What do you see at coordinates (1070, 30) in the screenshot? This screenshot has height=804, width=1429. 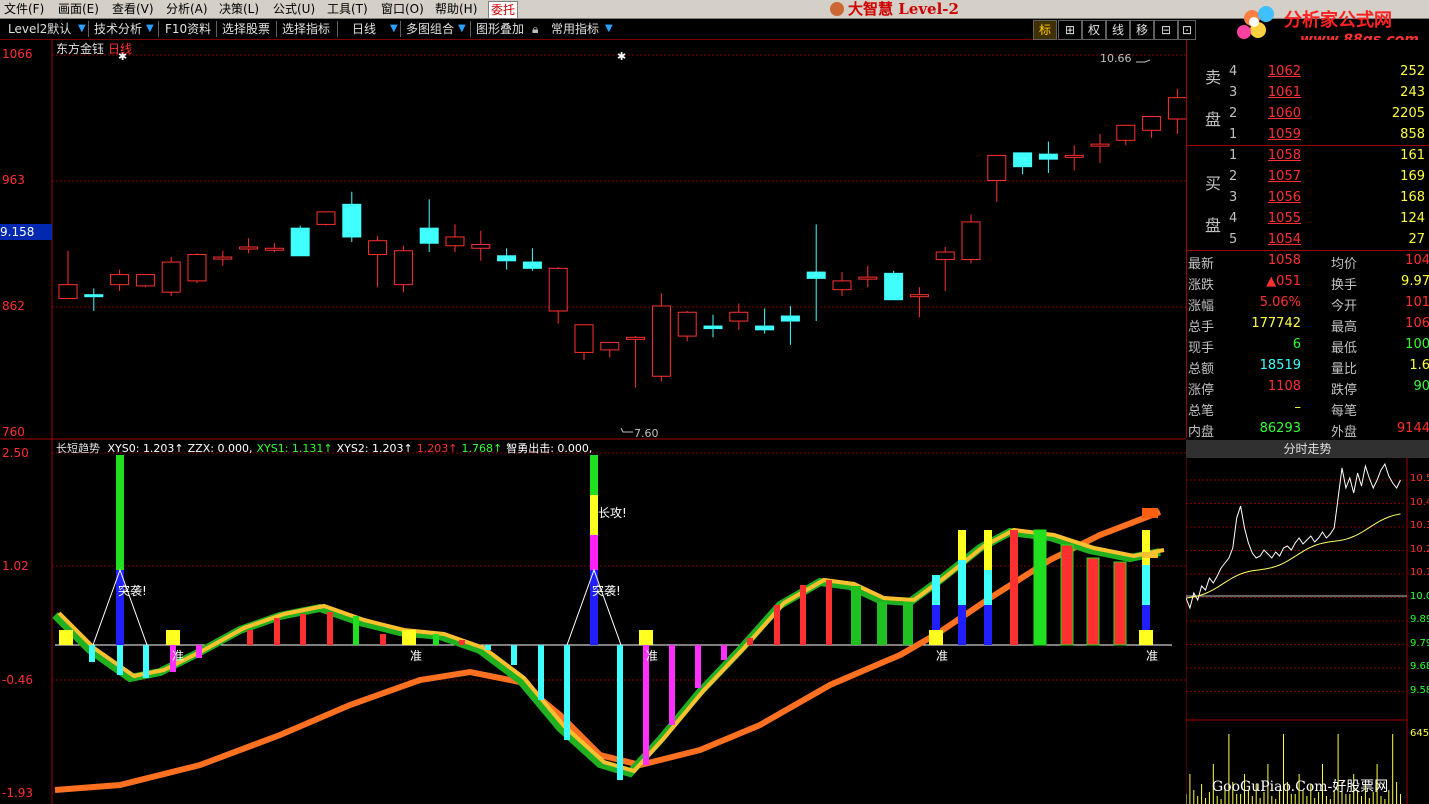 I see `grid-button: ⊞` at bounding box center [1070, 30].